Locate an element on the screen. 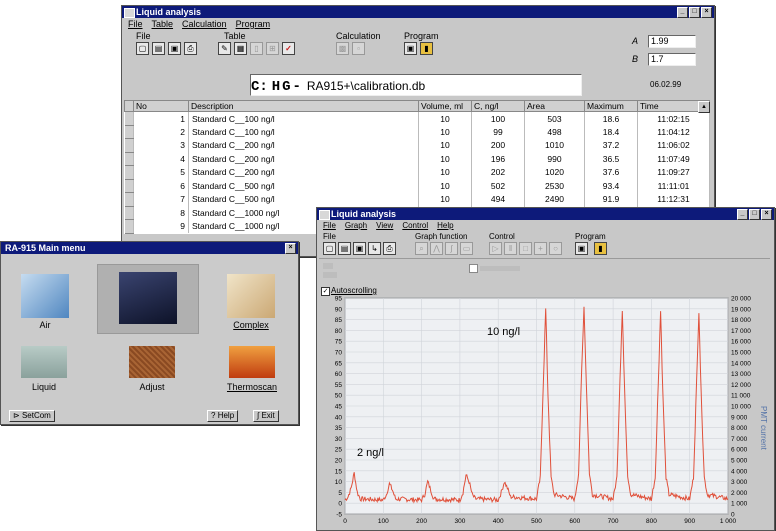  param-a-field: 1.99 is located at coordinates (672, 41).